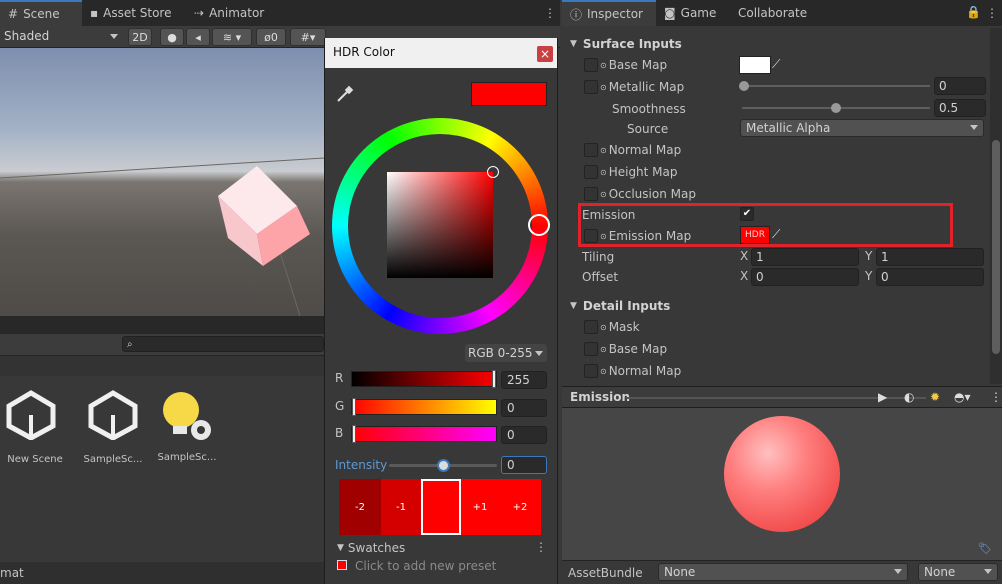  I want to click on metallic-map-slot, so click(591, 87).